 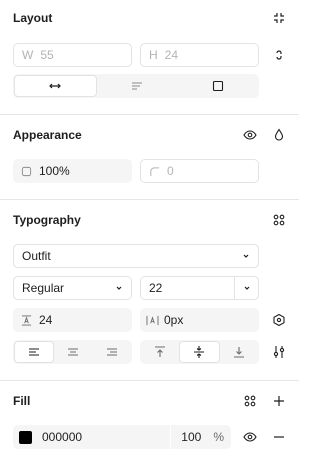 I want to click on align-left-icon, so click(x=34, y=352).